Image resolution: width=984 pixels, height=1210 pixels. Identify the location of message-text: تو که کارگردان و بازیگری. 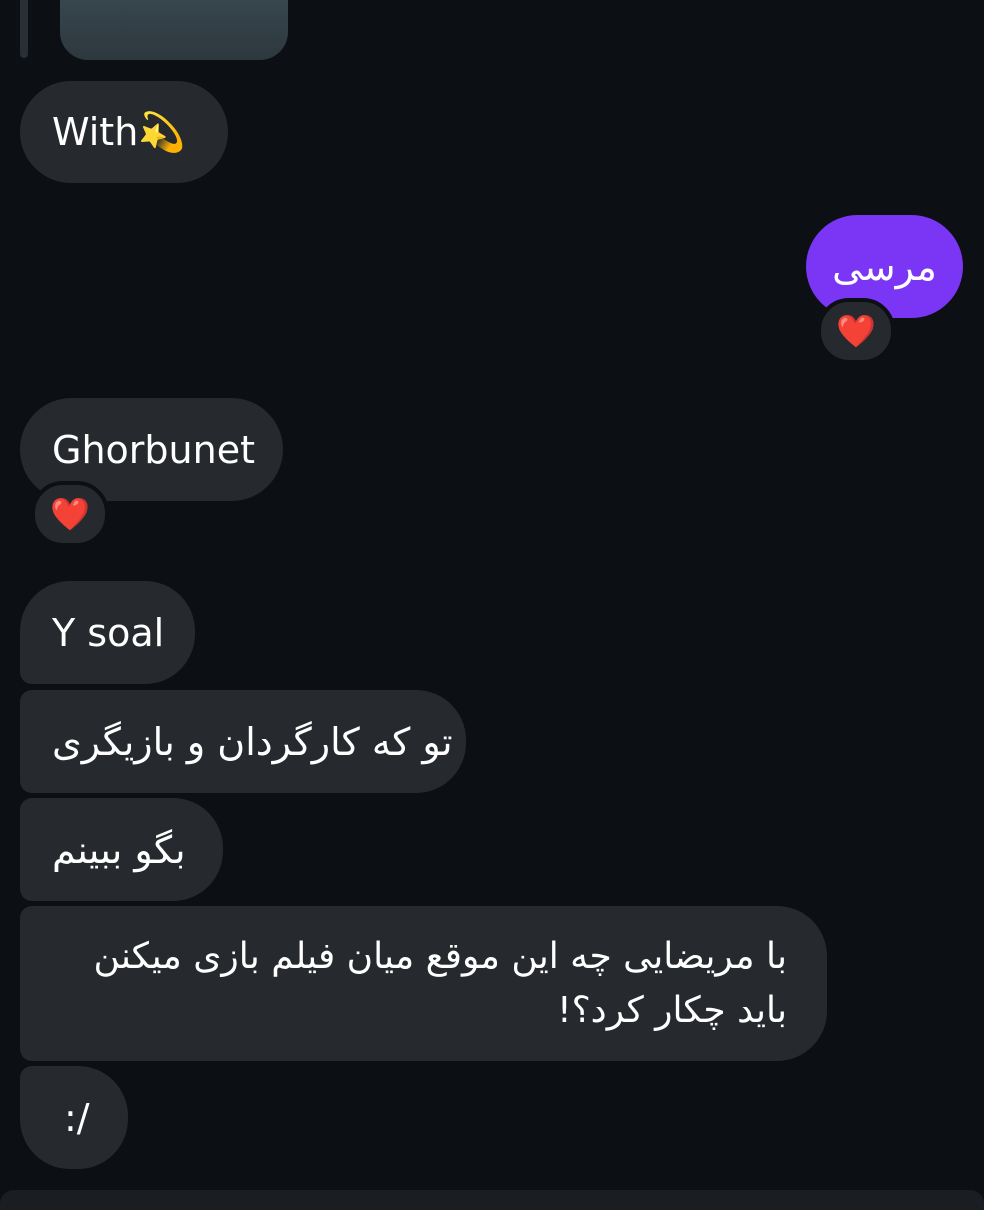
(252, 741).